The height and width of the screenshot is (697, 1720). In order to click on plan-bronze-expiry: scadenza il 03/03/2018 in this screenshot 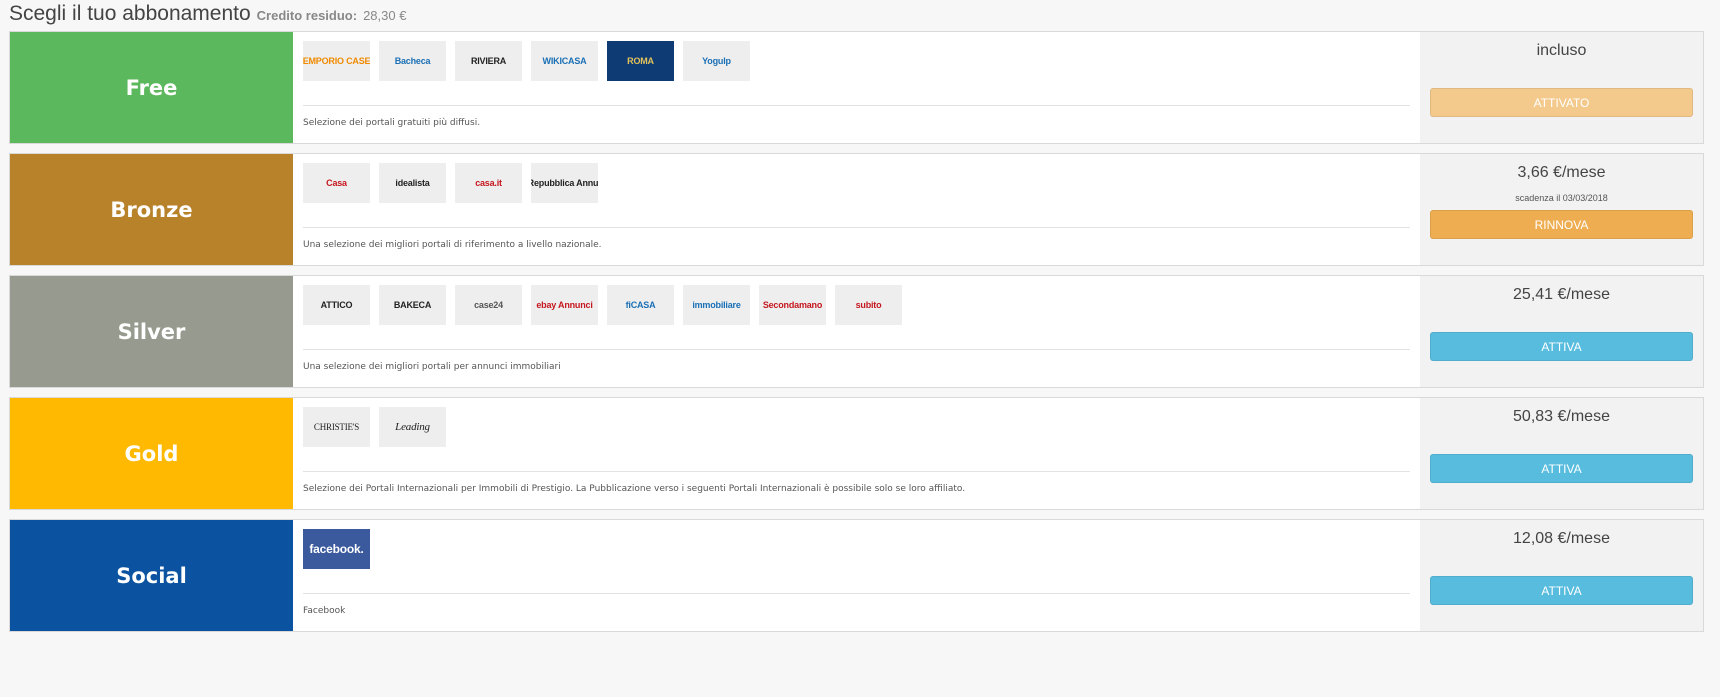, I will do `click(1561, 198)`.